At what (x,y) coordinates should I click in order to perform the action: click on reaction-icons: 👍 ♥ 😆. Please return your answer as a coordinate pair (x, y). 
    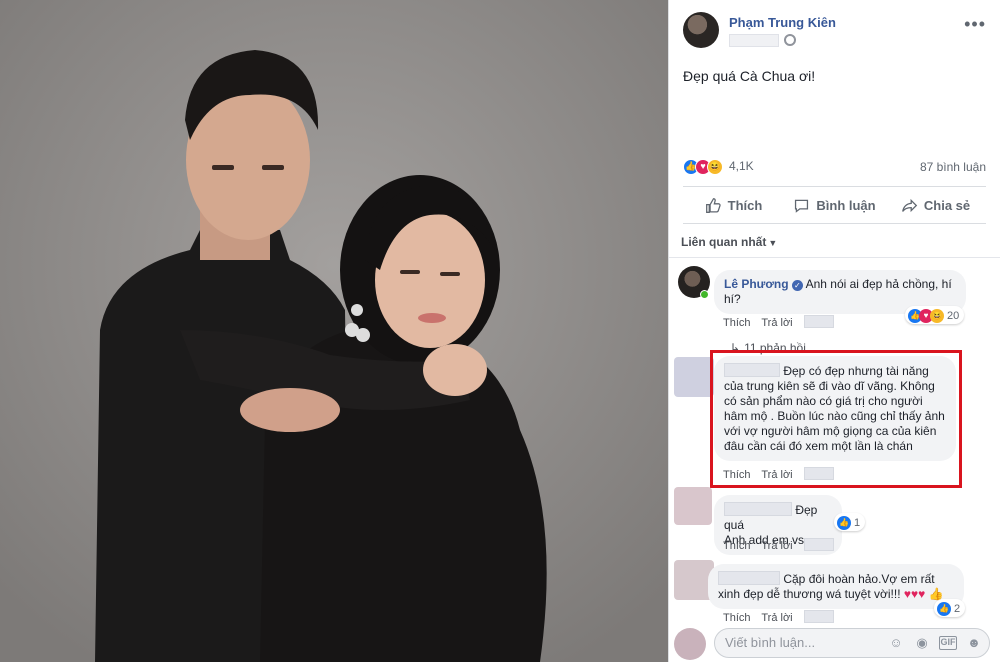
    Looking at the image, I should click on (705, 167).